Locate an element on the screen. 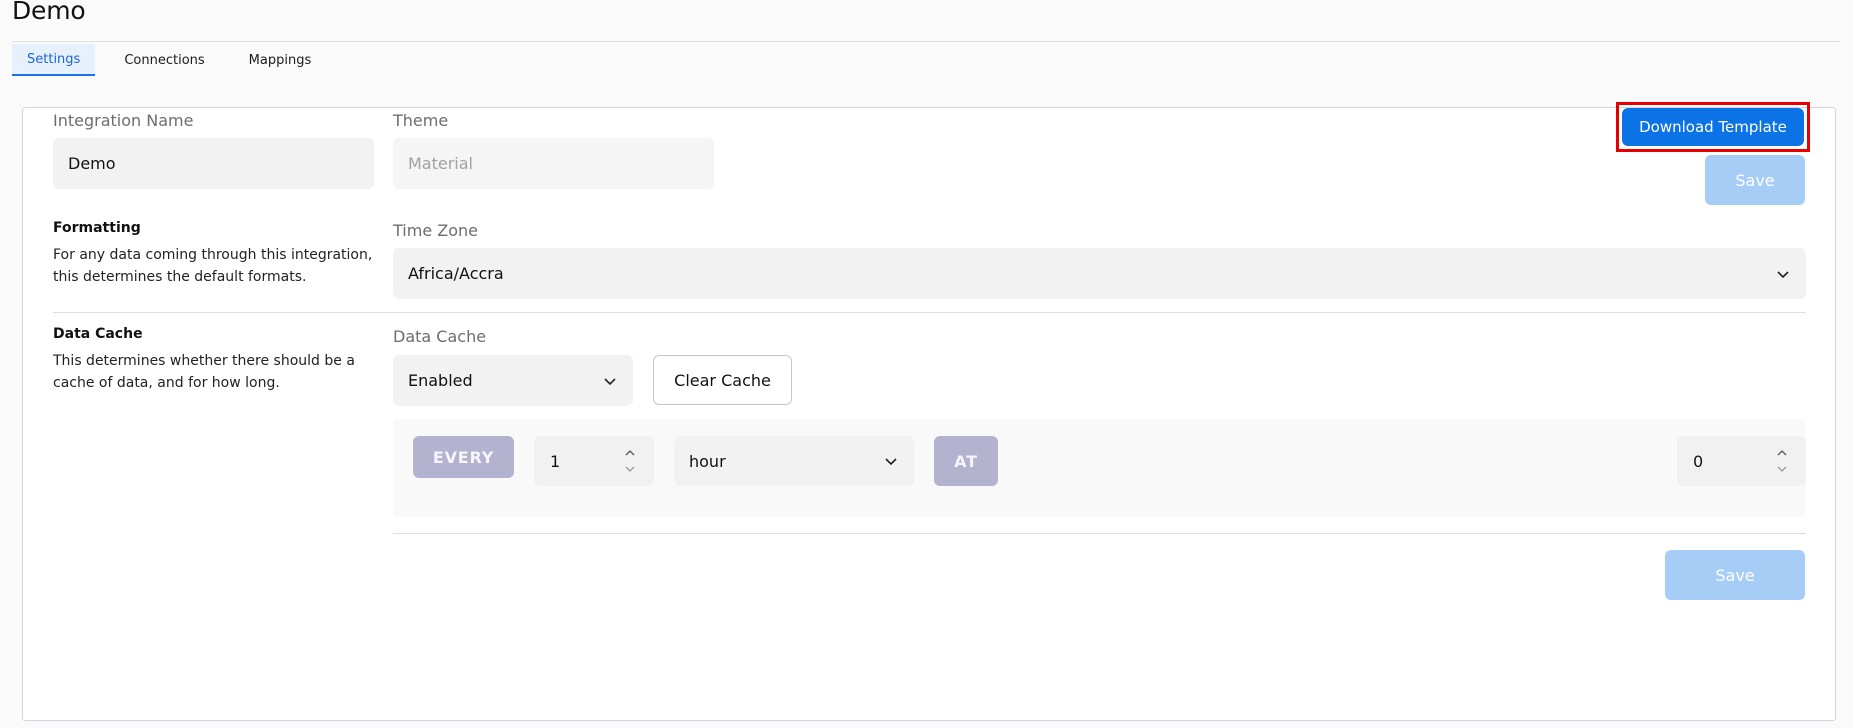 This screenshot has width=1853, height=728. integration-name-field: Demo is located at coordinates (213, 163).